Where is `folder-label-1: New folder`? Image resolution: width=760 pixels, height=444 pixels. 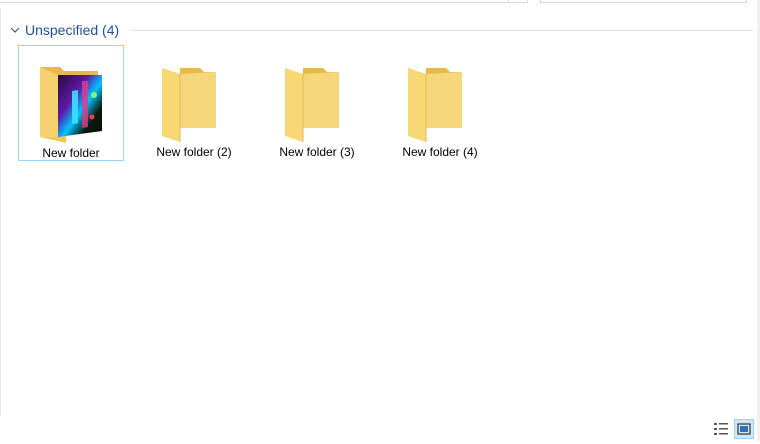 folder-label-1: New folder is located at coordinates (71, 153).